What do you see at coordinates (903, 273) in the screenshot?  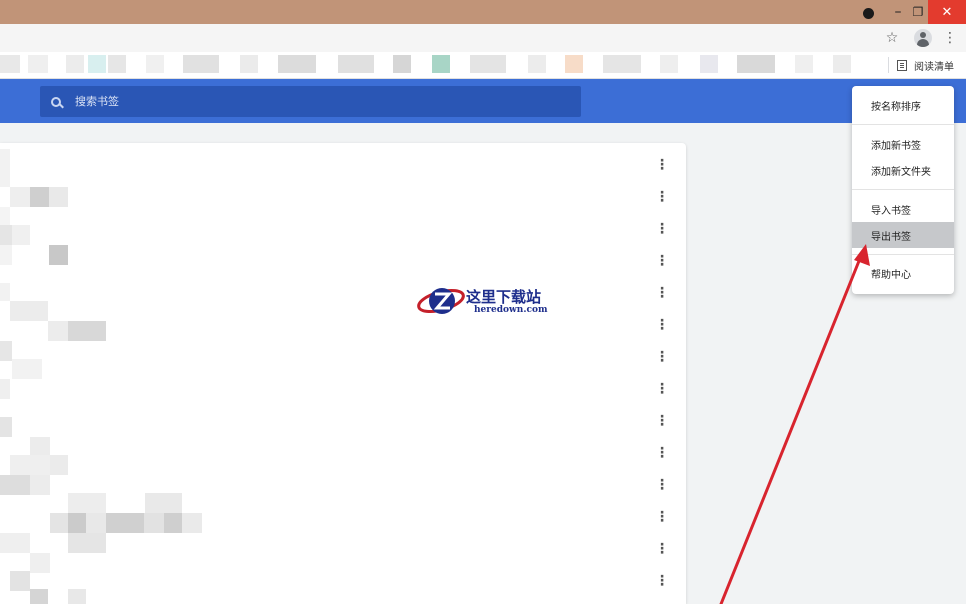 I see `menu-item-help-center: 帮助中心` at bounding box center [903, 273].